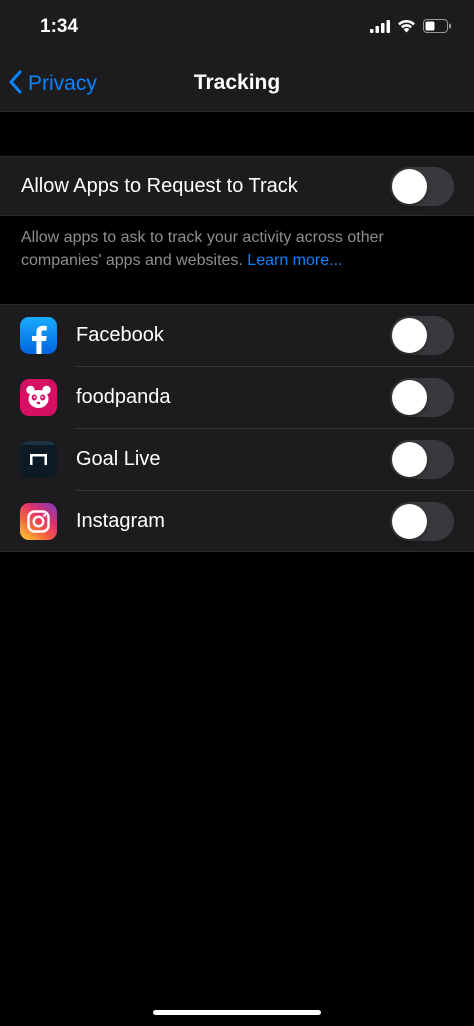  What do you see at coordinates (59, 26) in the screenshot?
I see `status-time: 1:34` at bounding box center [59, 26].